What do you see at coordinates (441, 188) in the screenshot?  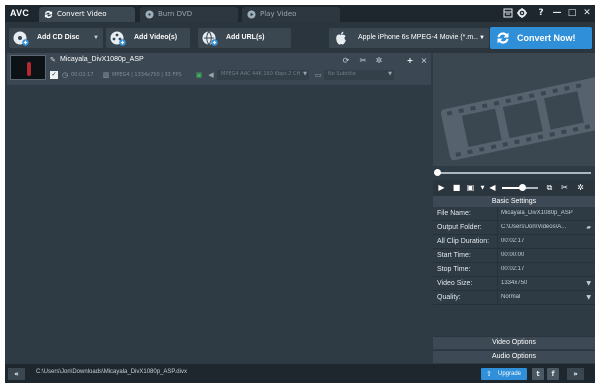 I see `play-icon: ▶` at bounding box center [441, 188].